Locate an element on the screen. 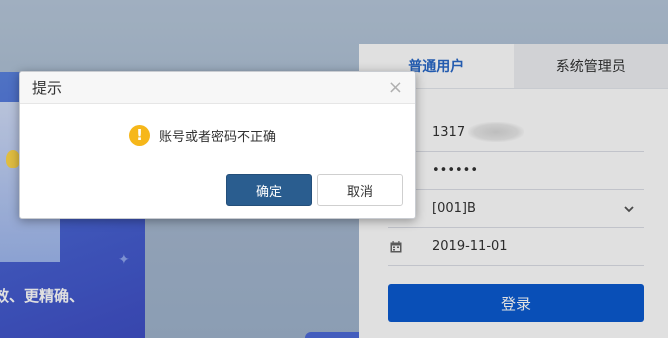 The height and width of the screenshot is (338, 668). dialog-body: ! 账号或者密码不正确 is located at coordinates (217, 135).